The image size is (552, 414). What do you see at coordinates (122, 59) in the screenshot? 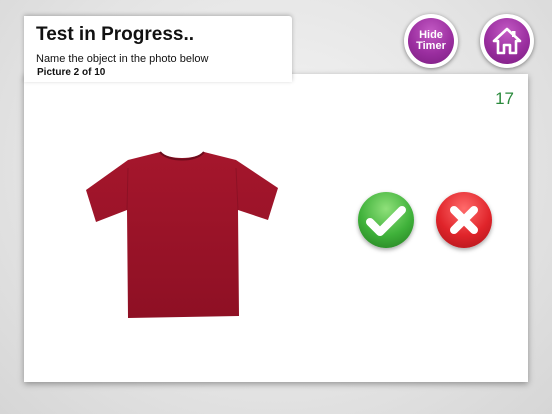
I see `instruction-text: Name the object in the photo below` at bounding box center [122, 59].